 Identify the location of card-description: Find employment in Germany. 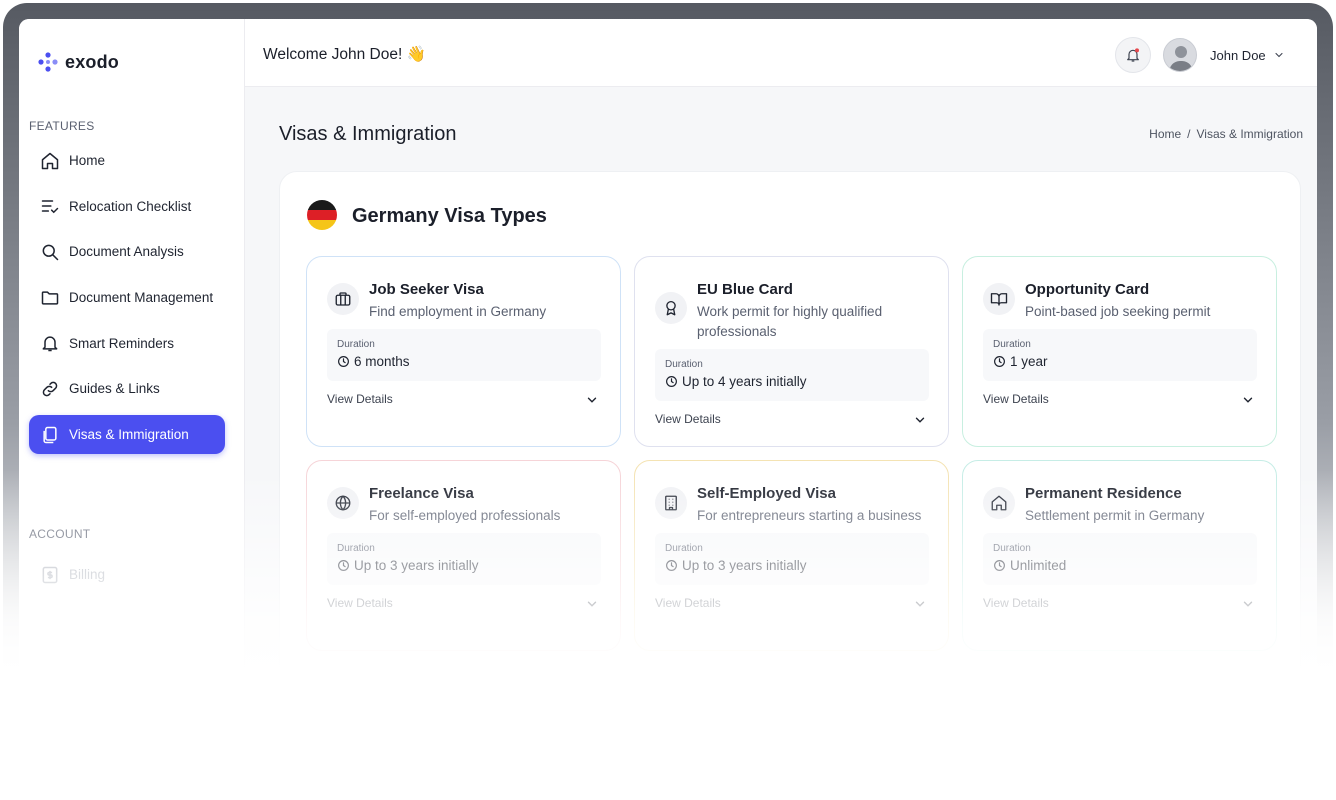
(458, 311).